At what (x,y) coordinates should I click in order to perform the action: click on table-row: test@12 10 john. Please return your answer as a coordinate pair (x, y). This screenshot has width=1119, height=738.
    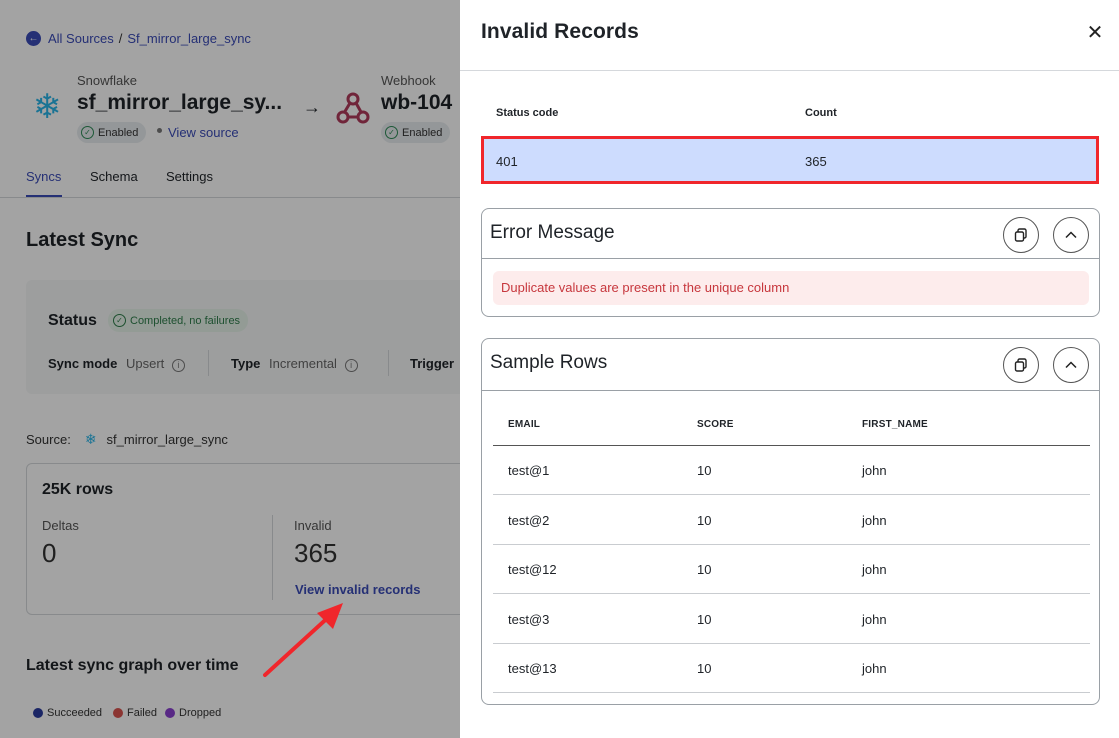
    Looking at the image, I should click on (791, 569).